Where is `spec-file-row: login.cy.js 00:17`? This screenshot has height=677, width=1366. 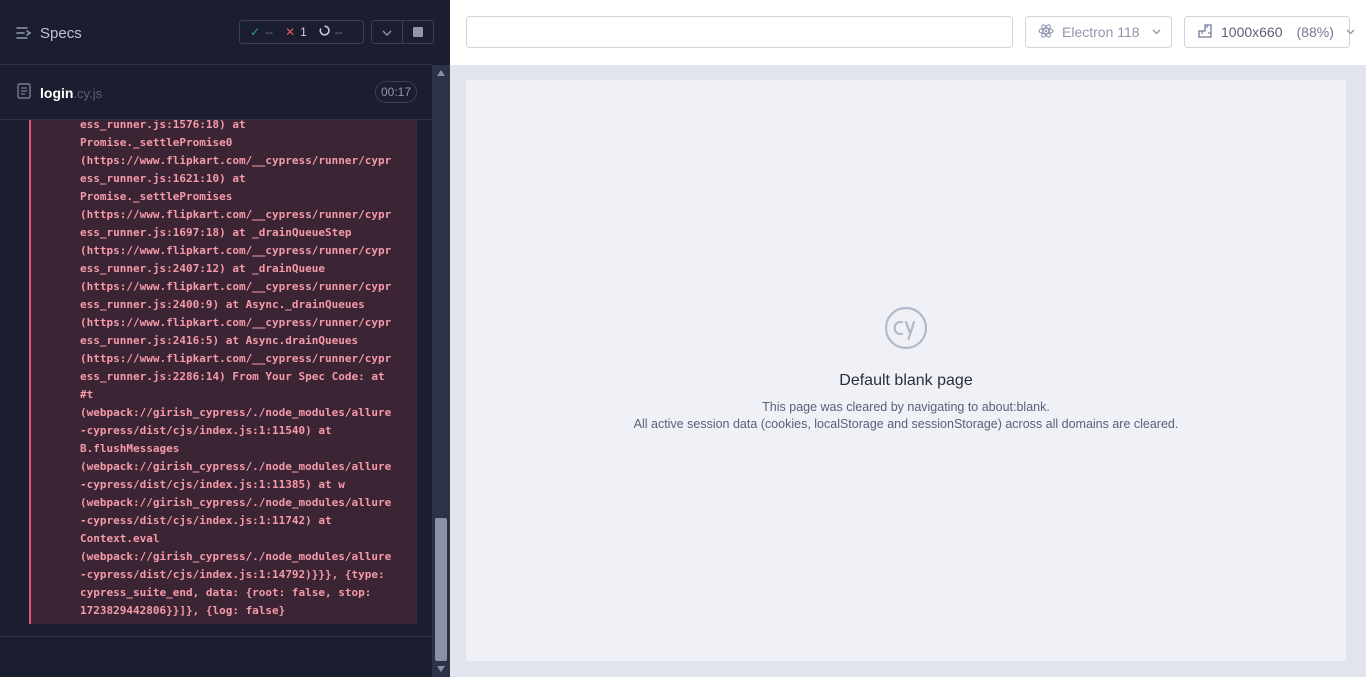
spec-file-row: login.cy.js 00:17 is located at coordinates (216, 92).